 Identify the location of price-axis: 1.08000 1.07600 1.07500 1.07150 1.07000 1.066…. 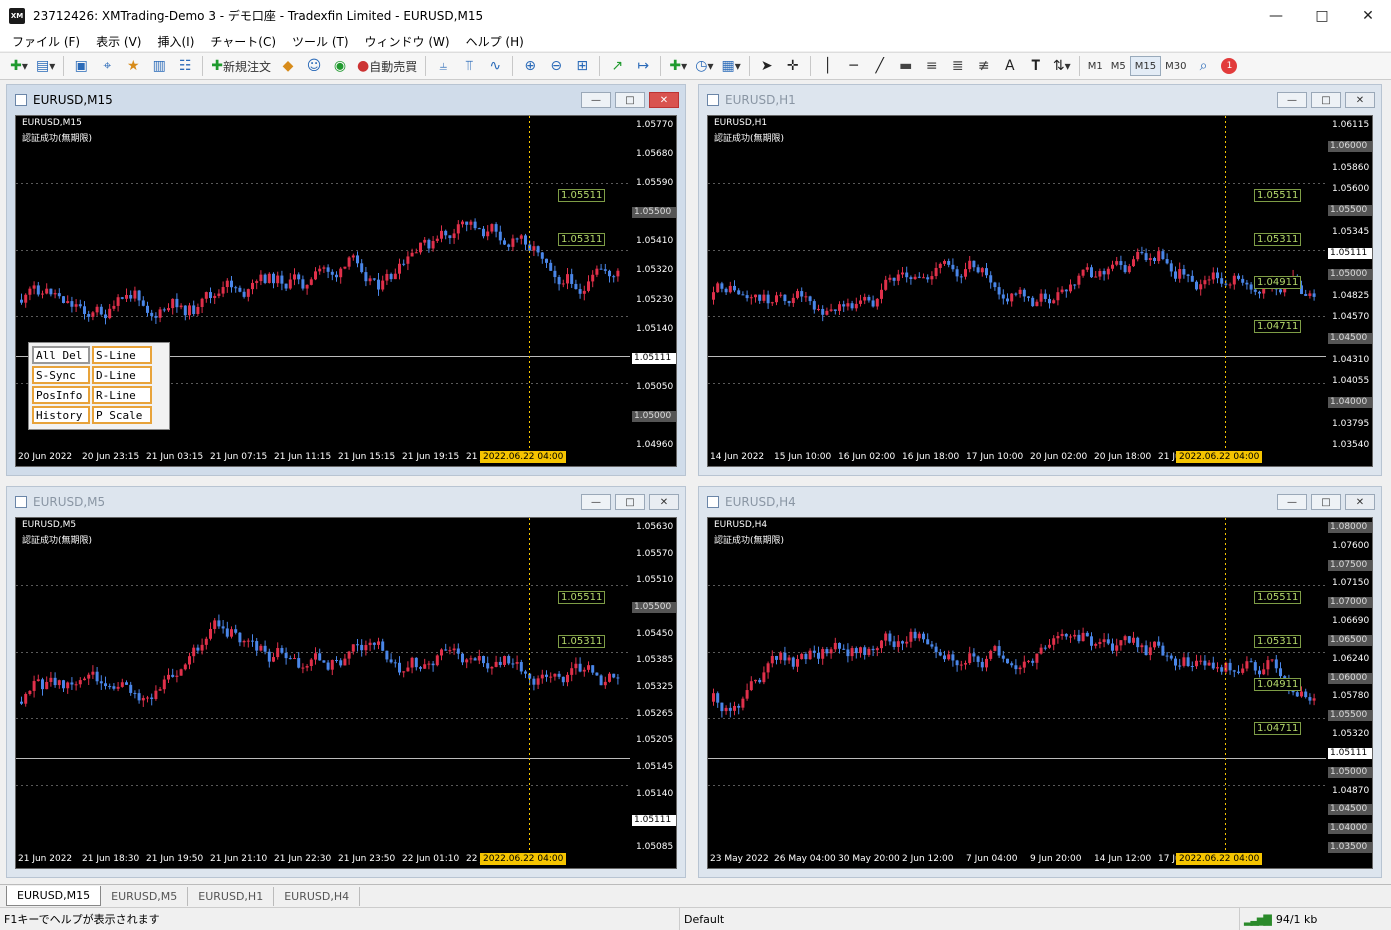
(1350, 685).